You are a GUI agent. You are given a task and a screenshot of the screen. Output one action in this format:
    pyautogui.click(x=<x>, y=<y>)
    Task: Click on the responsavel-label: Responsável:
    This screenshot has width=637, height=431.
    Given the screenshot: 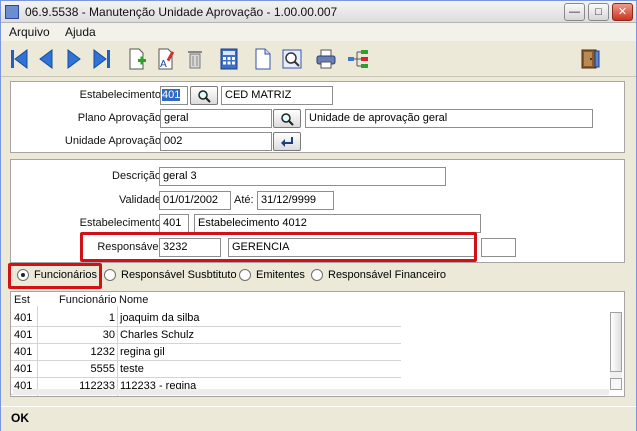 What is the action you would take?
    pyautogui.click(x=130, y=247)
    